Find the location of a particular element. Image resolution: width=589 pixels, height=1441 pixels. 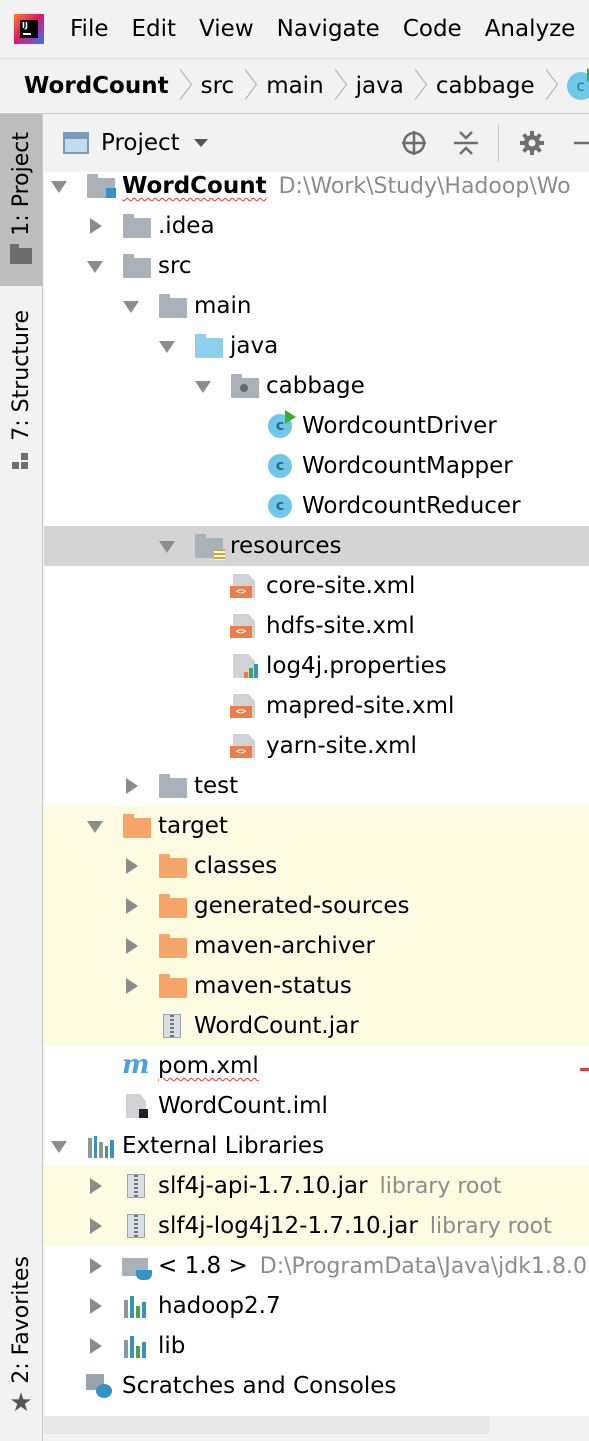

star-icon: ★ is located at coordinates (21, 1402).